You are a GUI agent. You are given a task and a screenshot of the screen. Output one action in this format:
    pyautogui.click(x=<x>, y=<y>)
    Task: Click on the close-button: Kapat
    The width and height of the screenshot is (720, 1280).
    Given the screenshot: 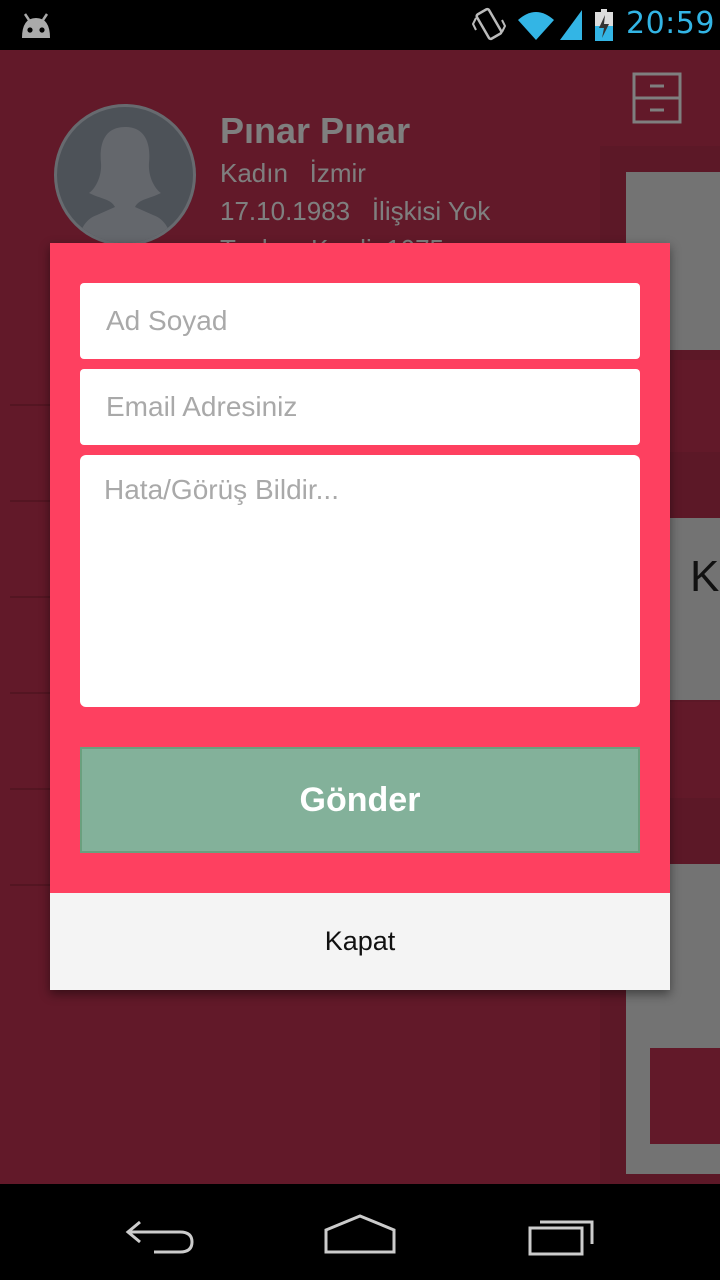 What is the action you would take?
    pyautogui.click(x=360, y=941)
    